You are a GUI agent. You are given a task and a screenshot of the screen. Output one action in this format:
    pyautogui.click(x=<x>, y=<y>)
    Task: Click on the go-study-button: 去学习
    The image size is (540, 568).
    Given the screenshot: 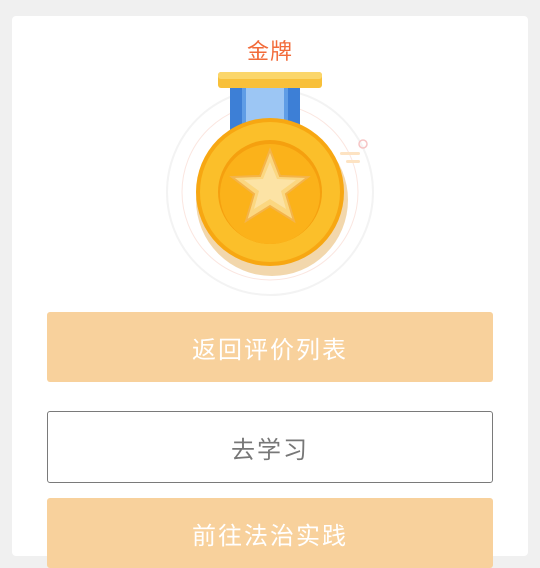 What is the action you would take?
    pyautogui.click(x=270, y=447)
    